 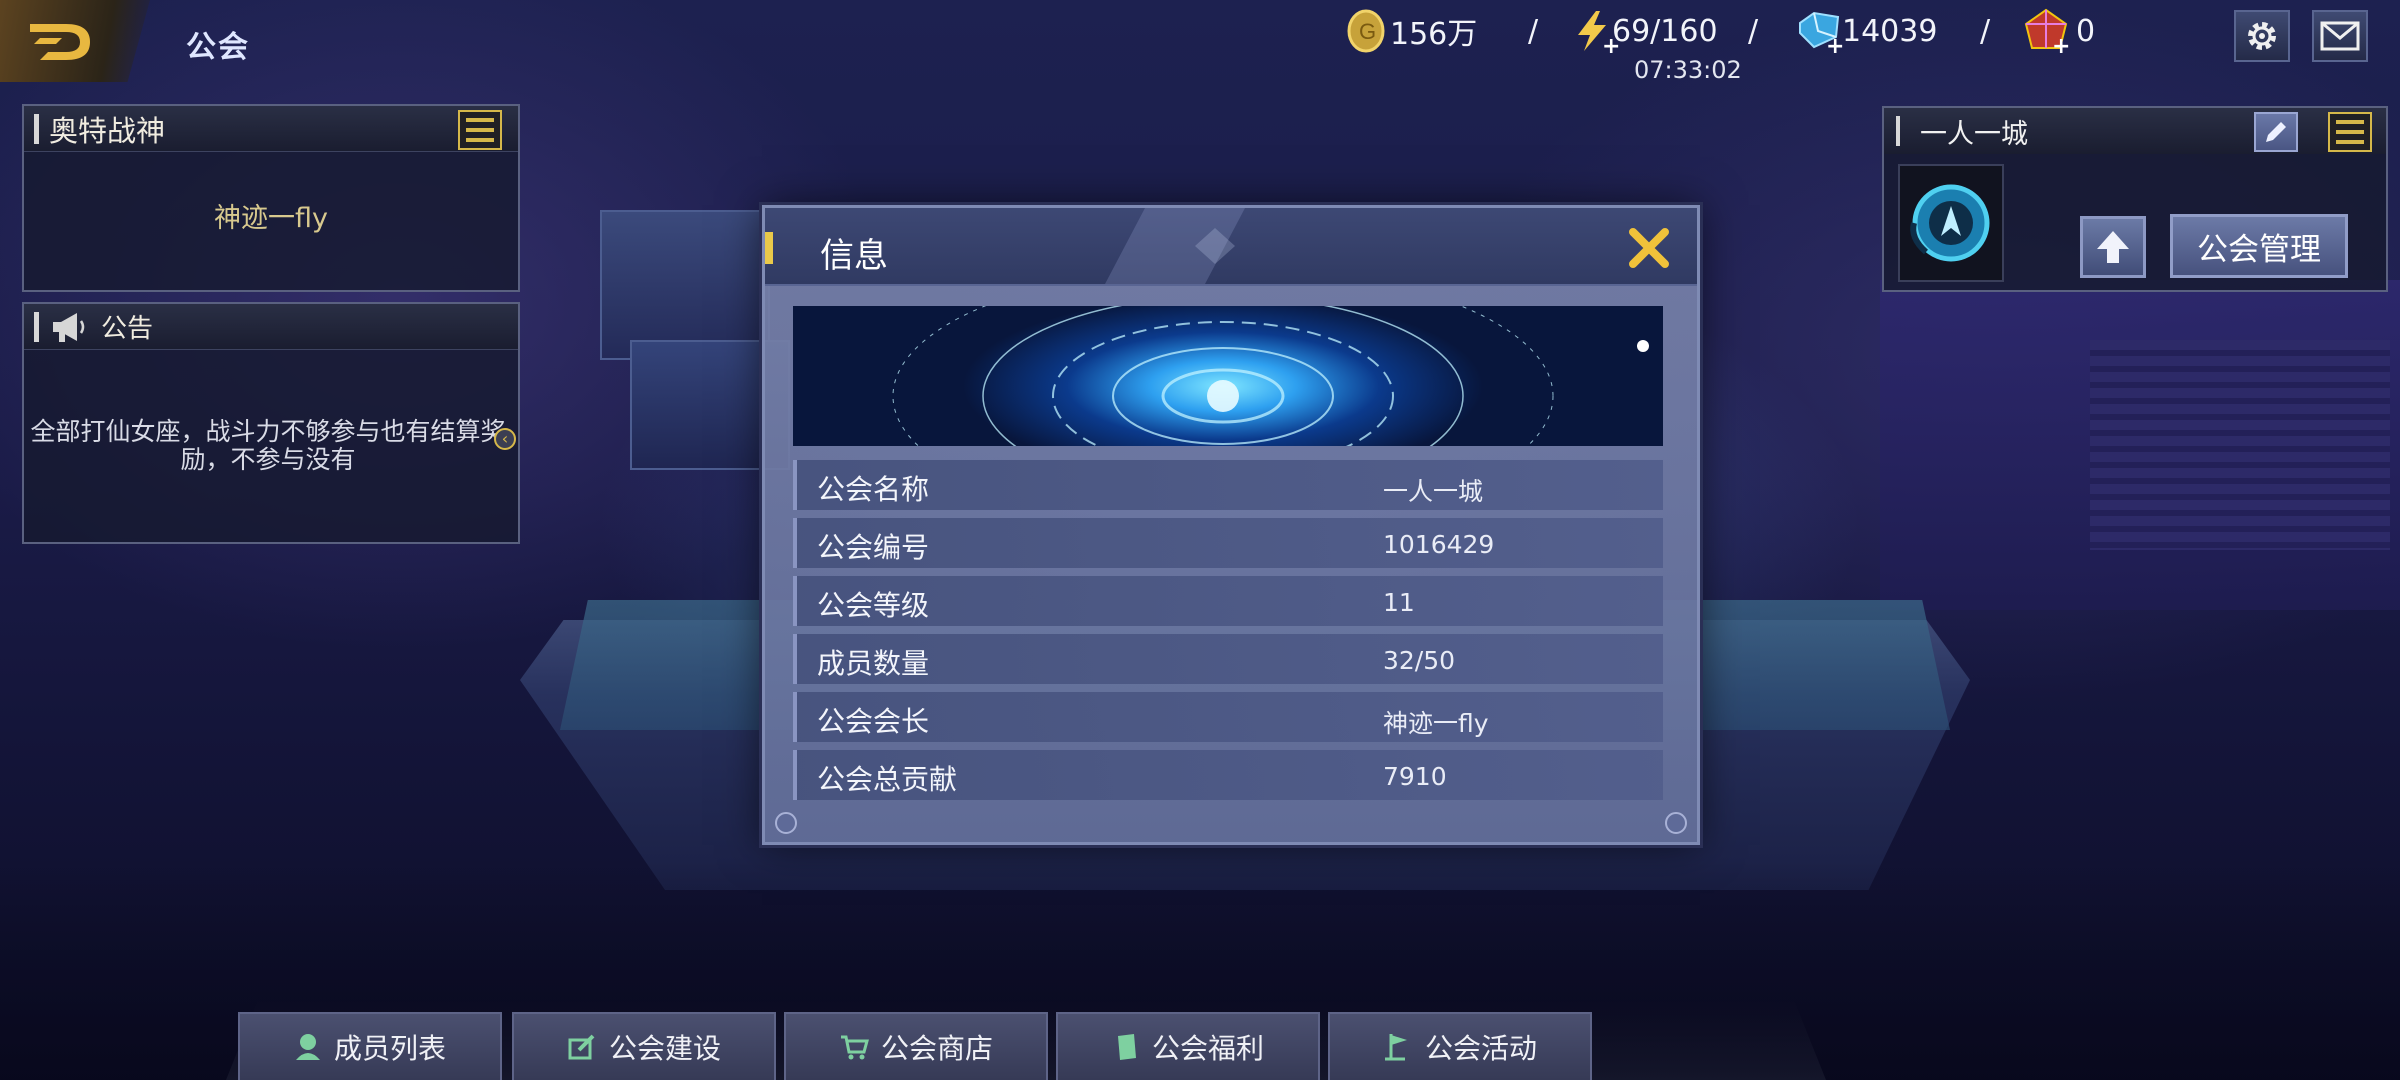 I want to click on upgrade-button, so click(x=2113, y=247).